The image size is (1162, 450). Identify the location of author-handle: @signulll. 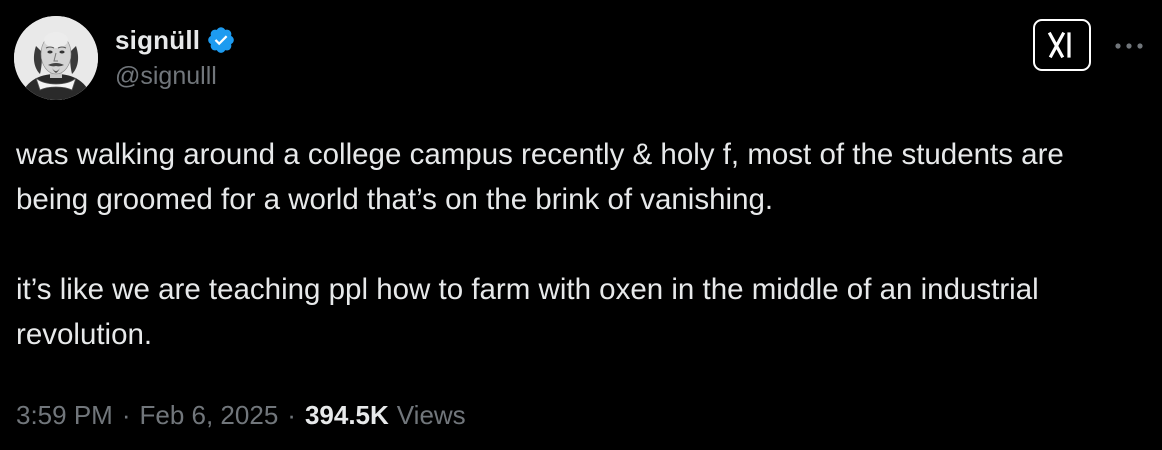
(166, 76).